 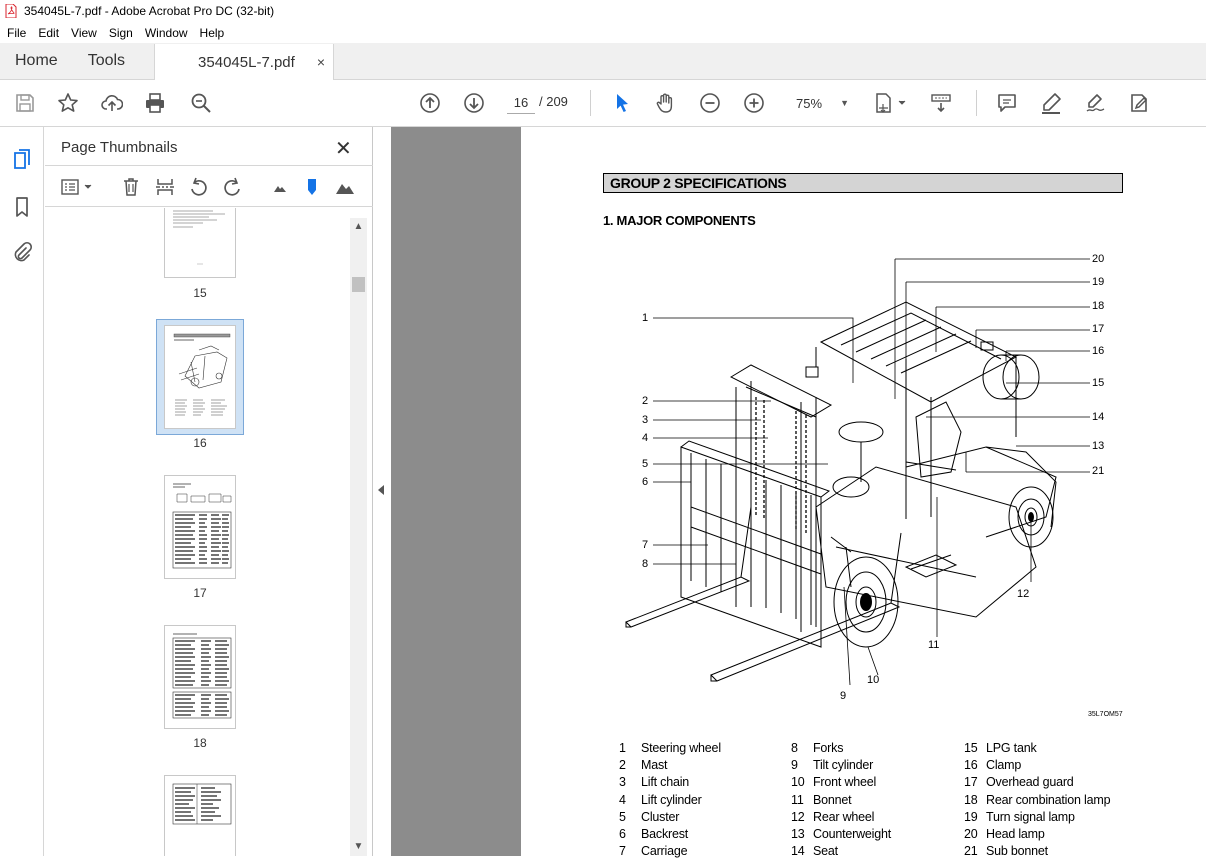 I want to click on menu-edit: Edit, so click(x=47, y=33).